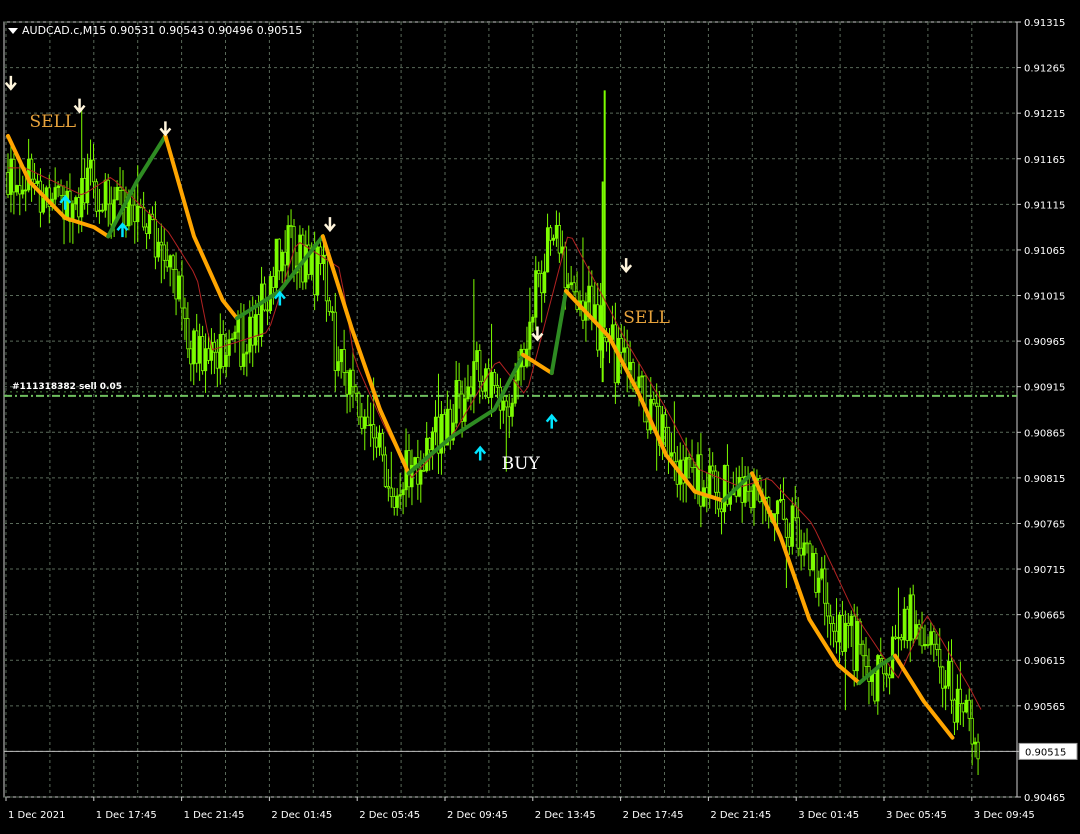  What do you see at coordinates (13, 31) in the screenshot?
I see `menu-triangle-icon` at bounding box center [13, 31].